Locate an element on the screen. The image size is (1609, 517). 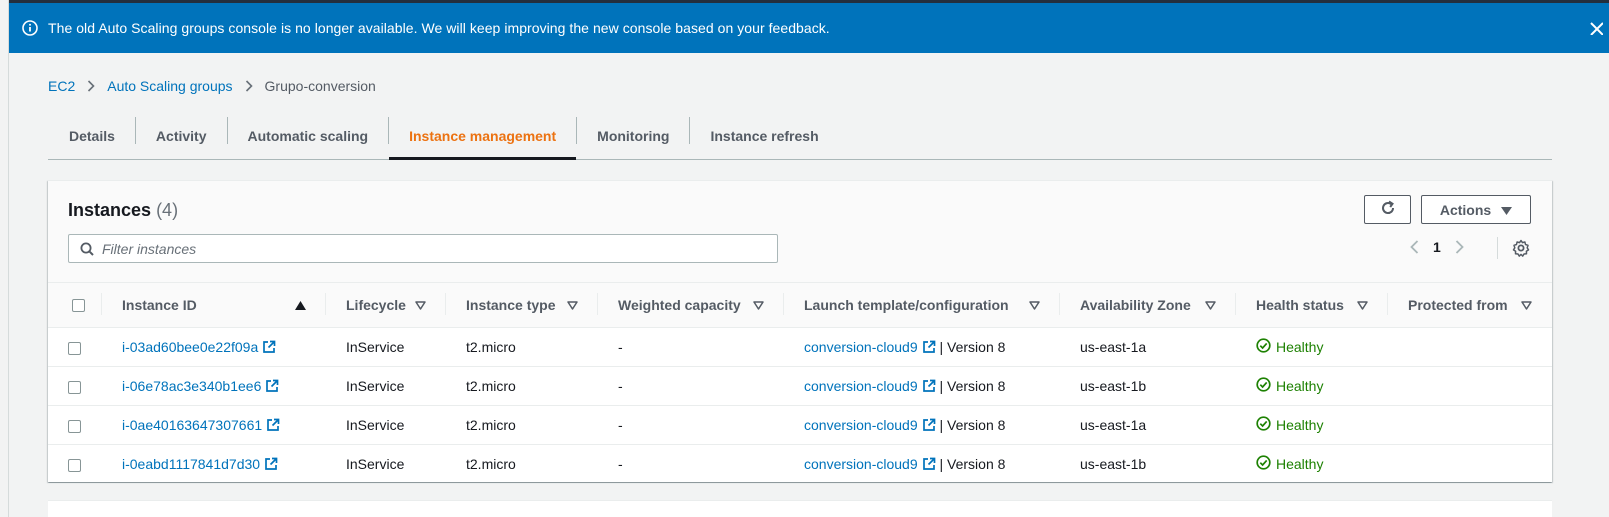
next-container-edge is located at coordinates (800, 508).